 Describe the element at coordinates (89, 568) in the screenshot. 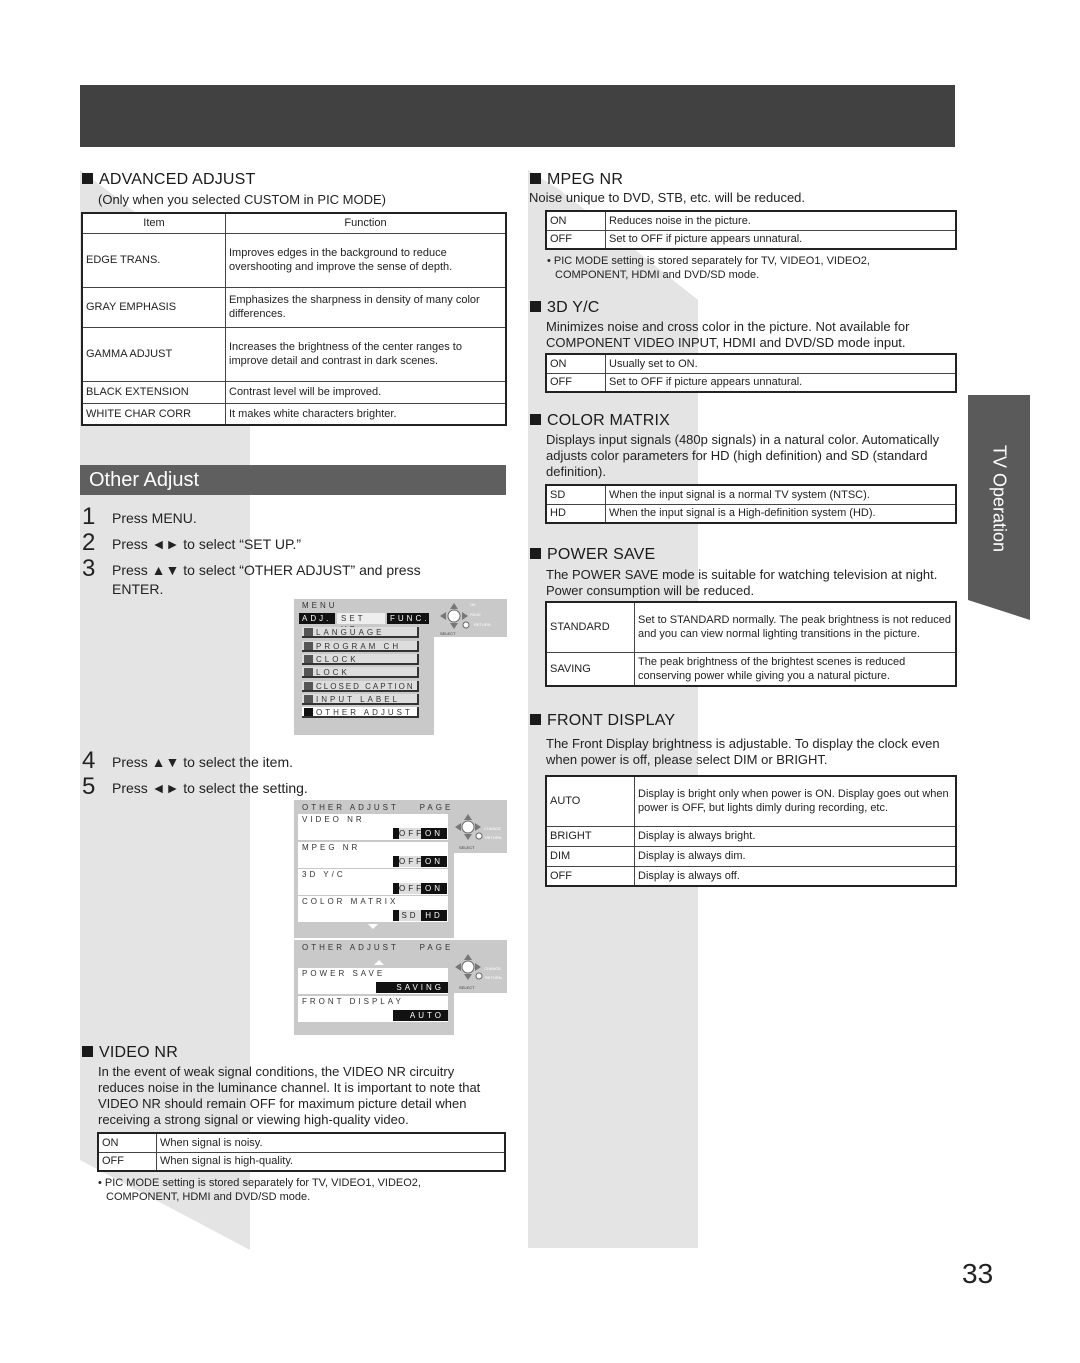

I see `step-number: 3` at that location.